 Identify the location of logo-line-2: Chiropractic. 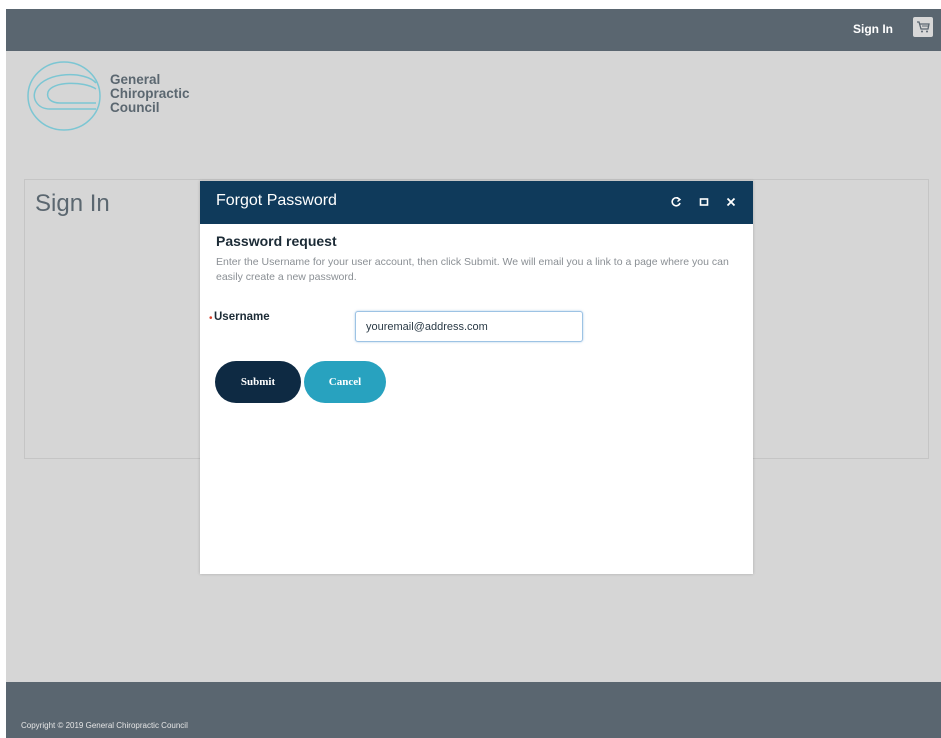
(150, 93).